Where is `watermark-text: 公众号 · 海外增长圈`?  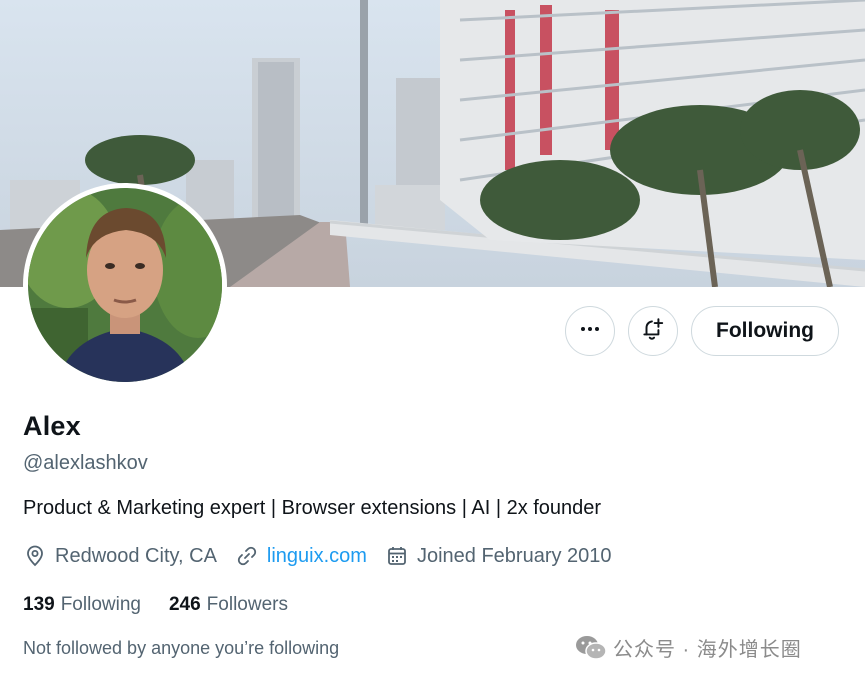
watermark-text: 公众号 · 海外增长圈 is located at coordinates (707, 650).